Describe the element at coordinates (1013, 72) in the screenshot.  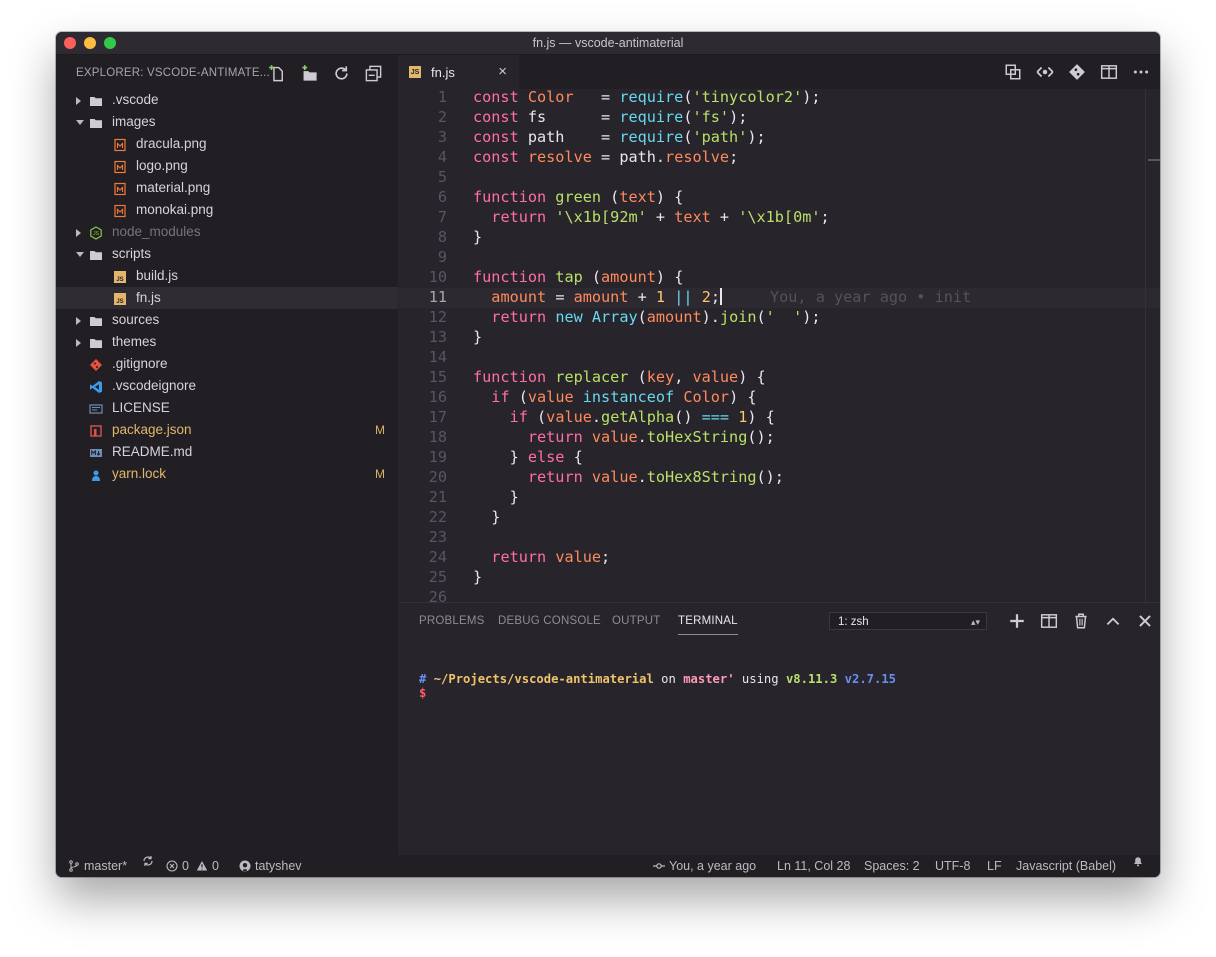
I see `open-changes-icon` at that location.